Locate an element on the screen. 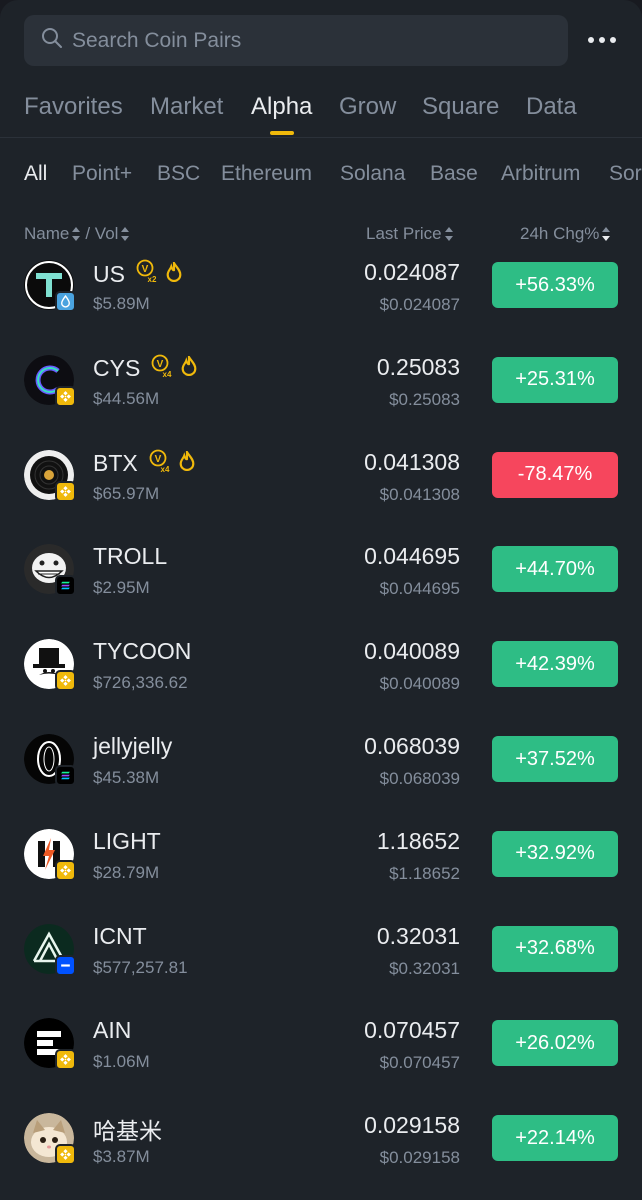 This screenshot has width=642, height=1200. coin-name: 哈基米 is located at coordinates (127, 1129).